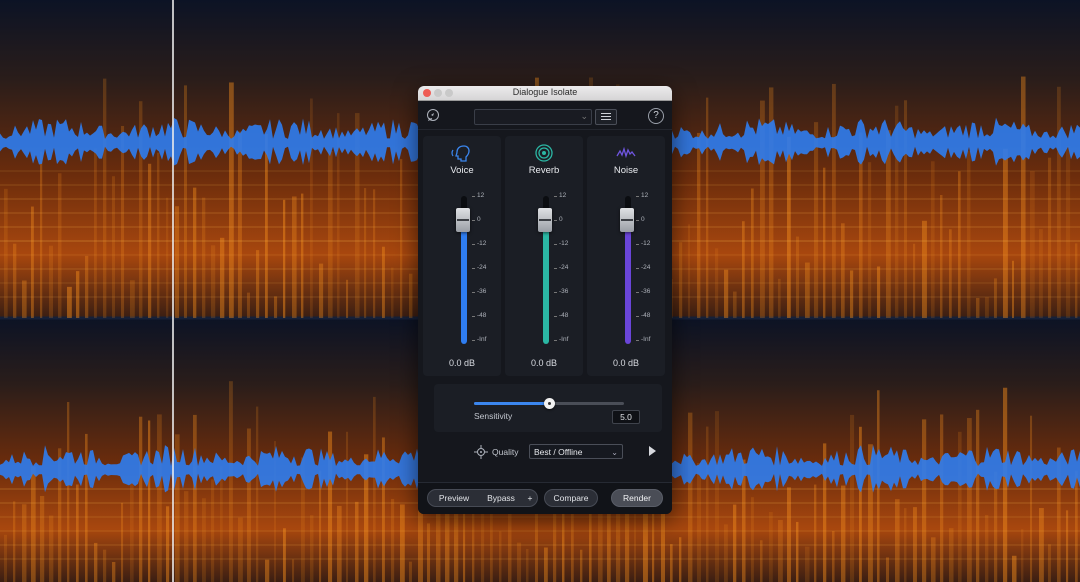 The image size is (1080, 582). Describe the element at coordinates (576, 451) in the screenshot. I see `quality-dropdown: Best / Offline ⌄` at that location.